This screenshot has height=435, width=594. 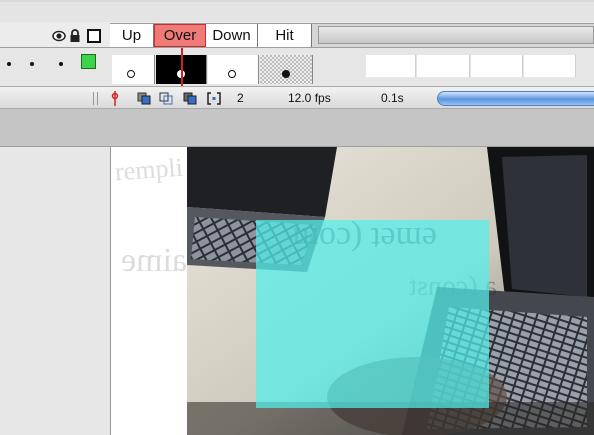 I want to click on frame-rate: 12.0 fps, so click(x=309, y=98).